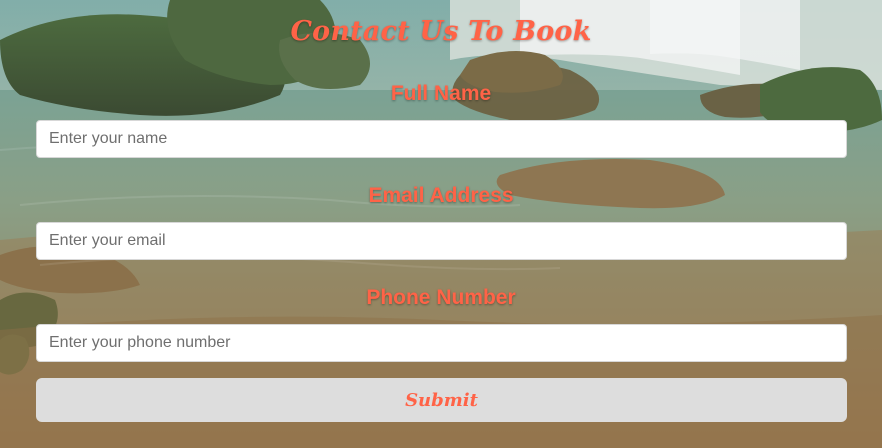  Describe the element at coordinates (441, 297) in the screenshot. I see `phone-number-label: Phone Number` at that location.